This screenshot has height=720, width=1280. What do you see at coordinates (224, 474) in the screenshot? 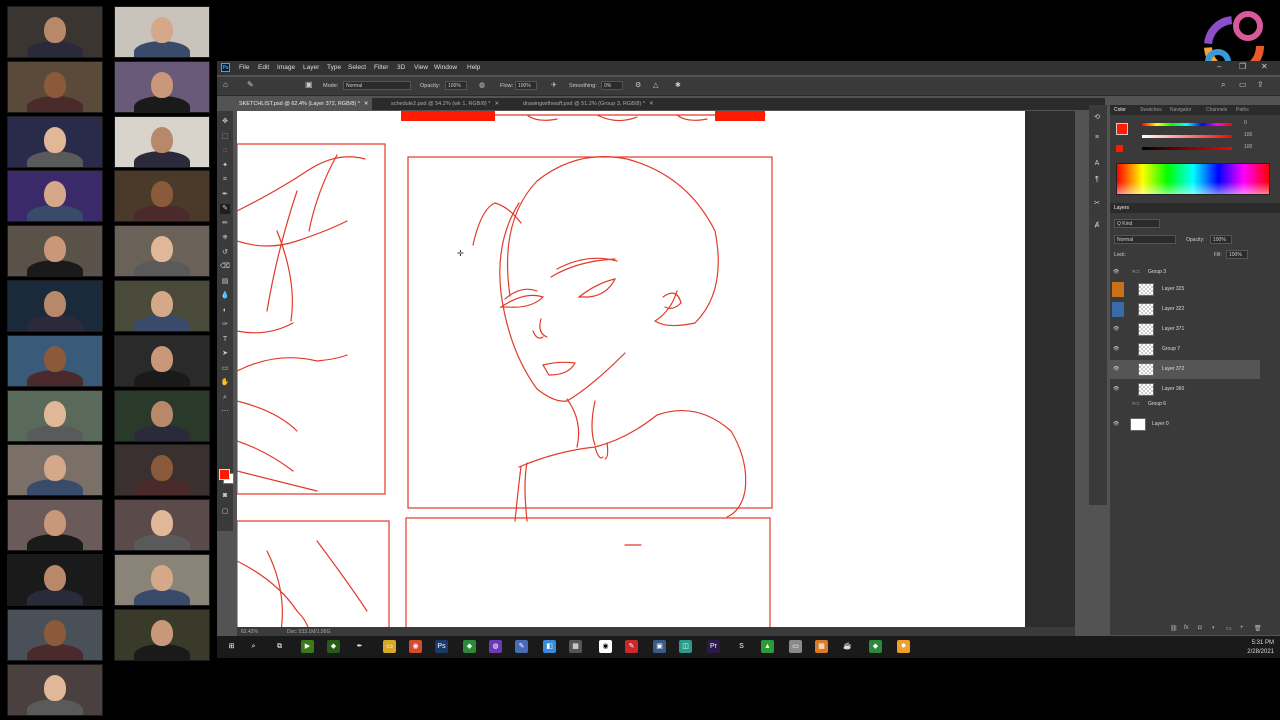
I see `foreground-color-swatch` at bounding box center [224, 474].